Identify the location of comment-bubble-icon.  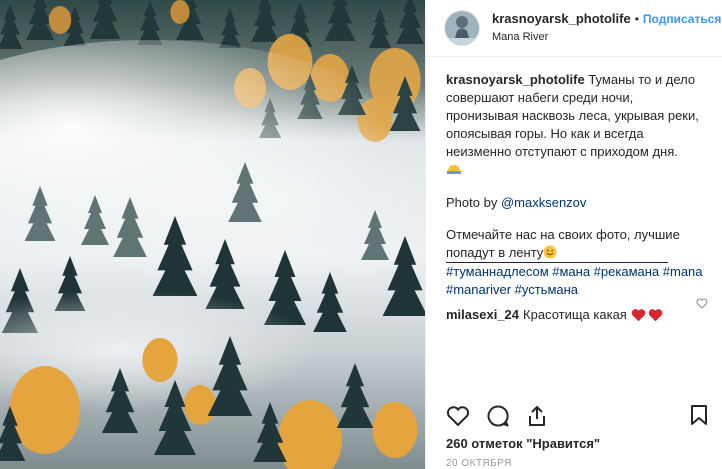
(498, 416).